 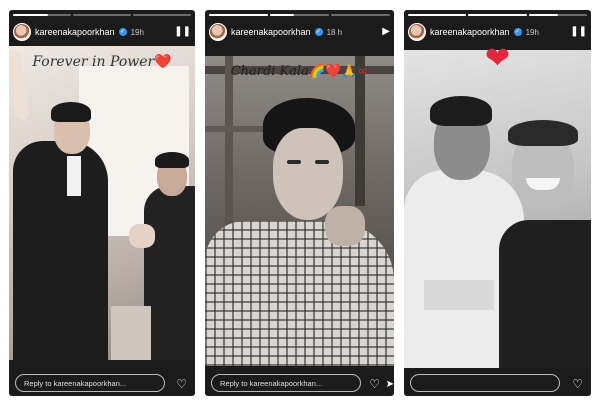 I want to click on caption-text: Forever in Power, so click(x=93, y=62).